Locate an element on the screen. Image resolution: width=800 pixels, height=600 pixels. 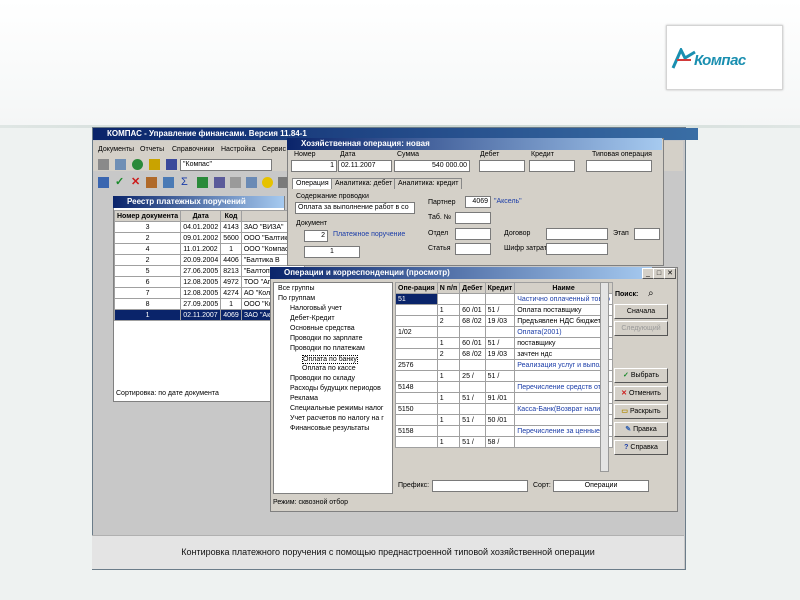
col-name: Наиме is located at coordinates (563, 288).